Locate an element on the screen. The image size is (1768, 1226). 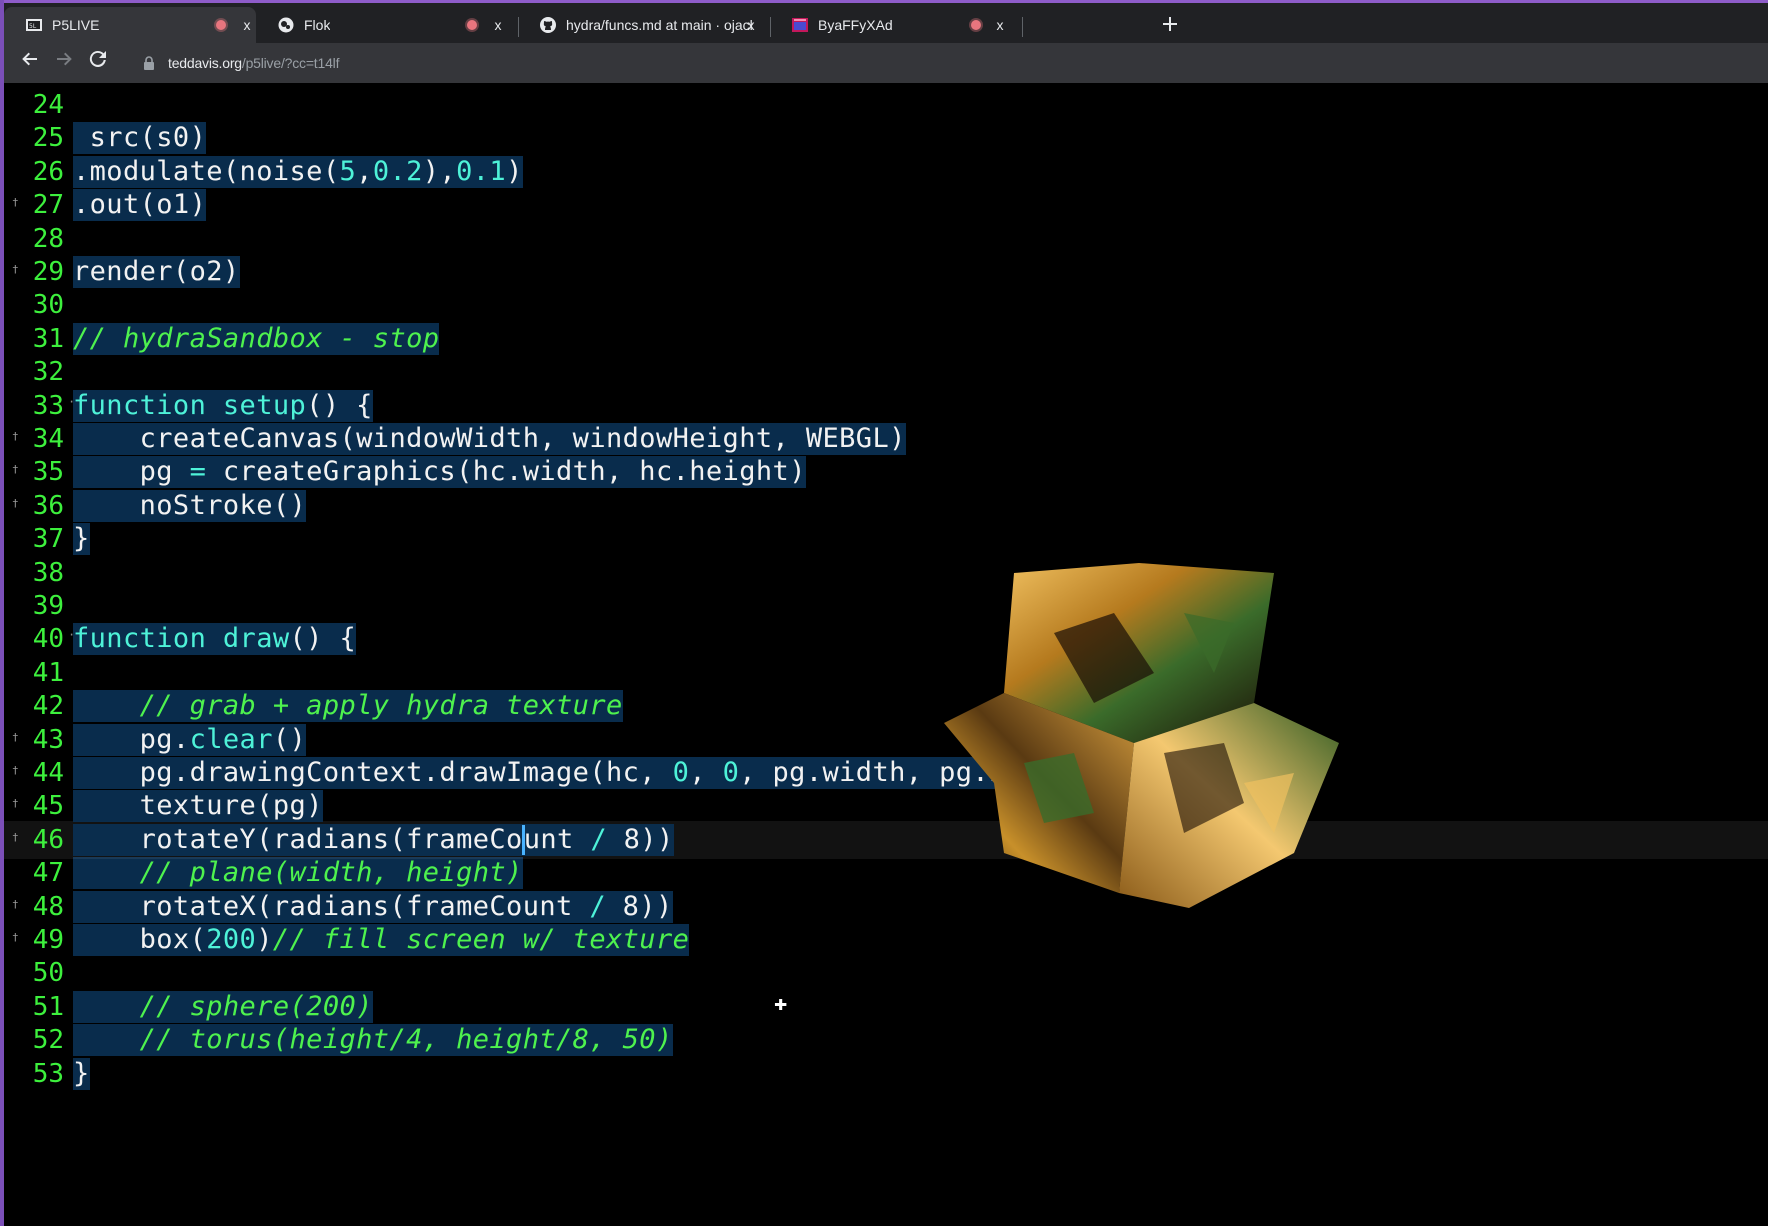
code-text: // sphere(200) is located at coordinates (223, 1006).